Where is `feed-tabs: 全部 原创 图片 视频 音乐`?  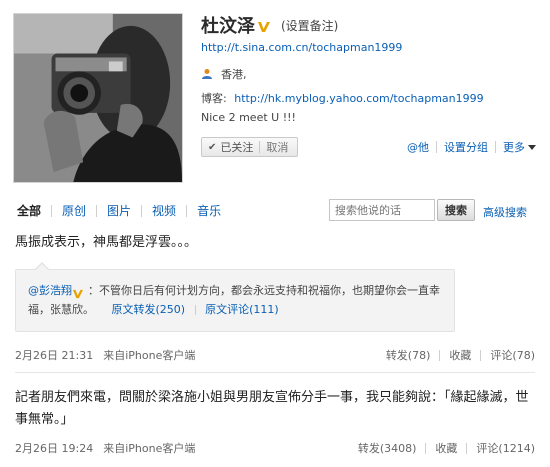 feed-tabs: 全部 原创 图片 视频 音乐 is located at coordinates (119, 210).